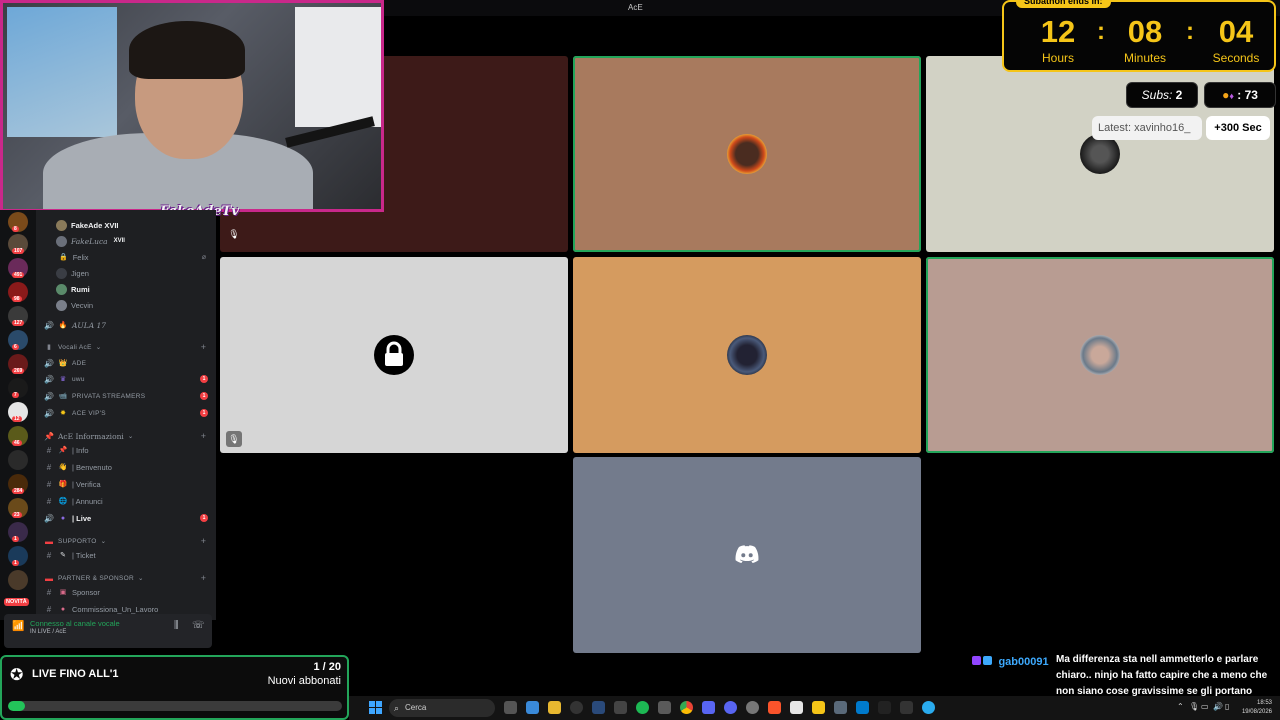  Describe the element at coordinates (89, 325) in the screenshot. I see `channel-label: AULA 17` at that location.